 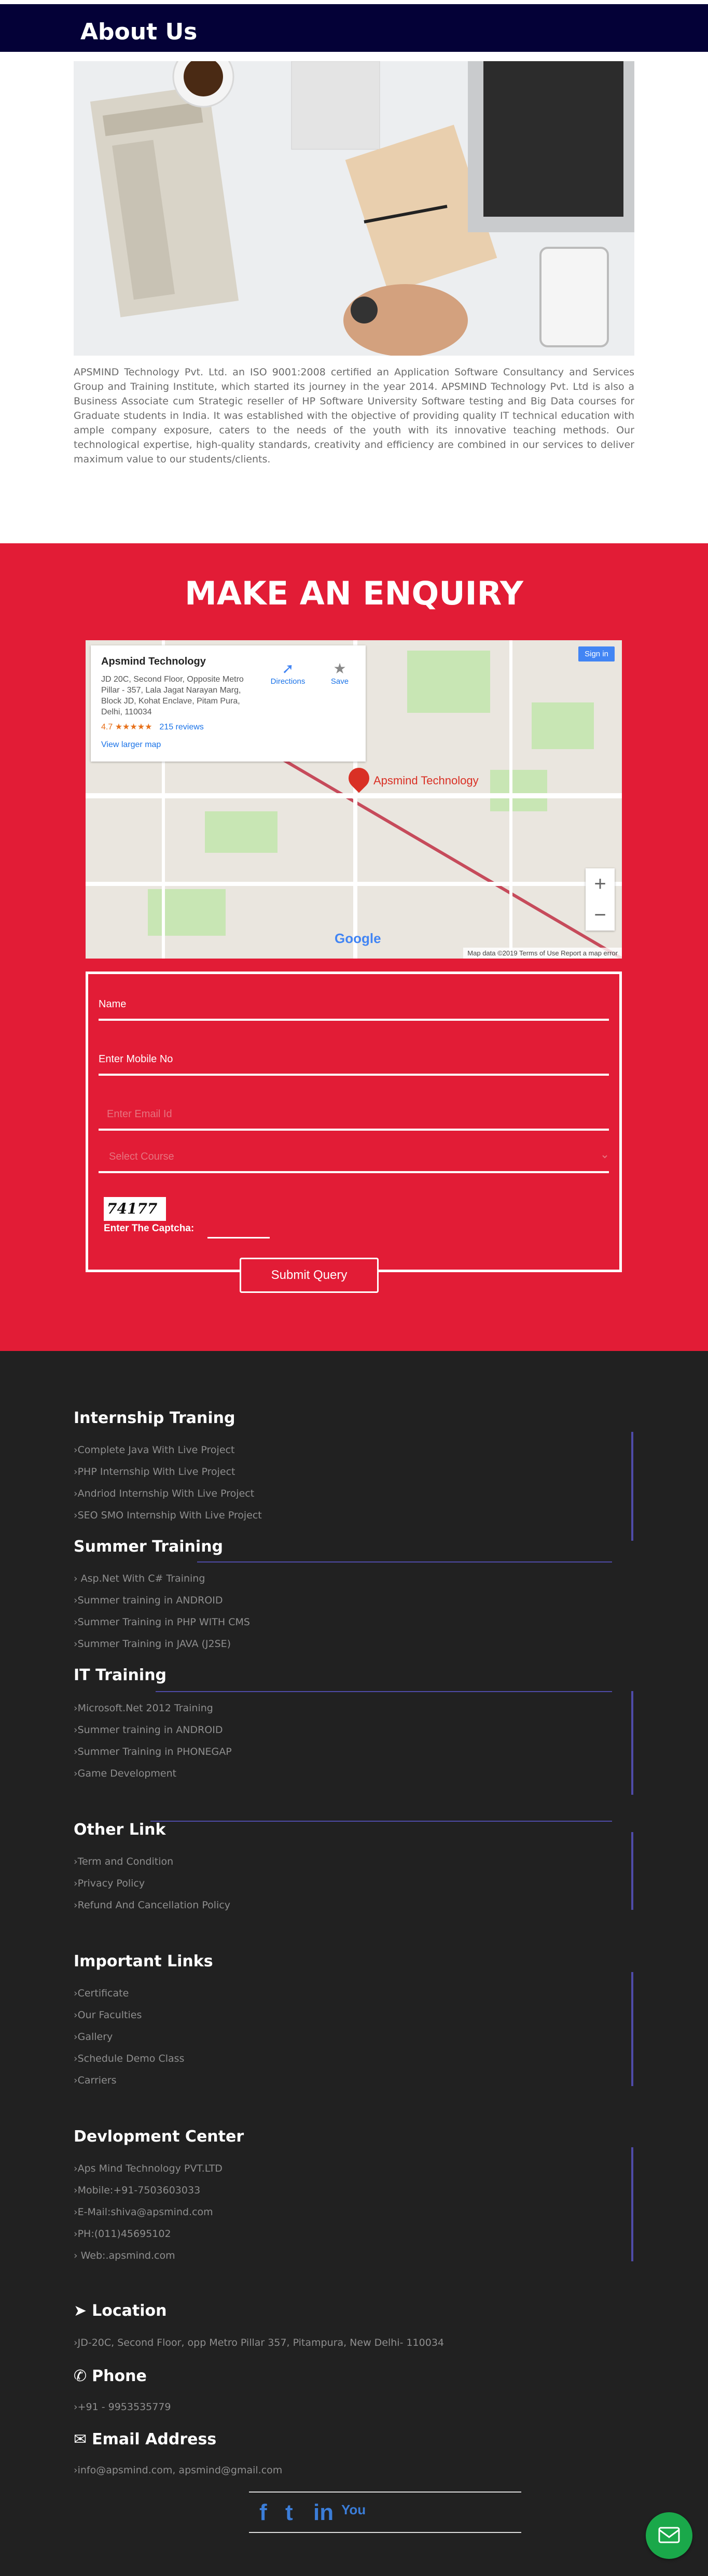 I want to click on mail-icon, so click(x=669, y=2535).